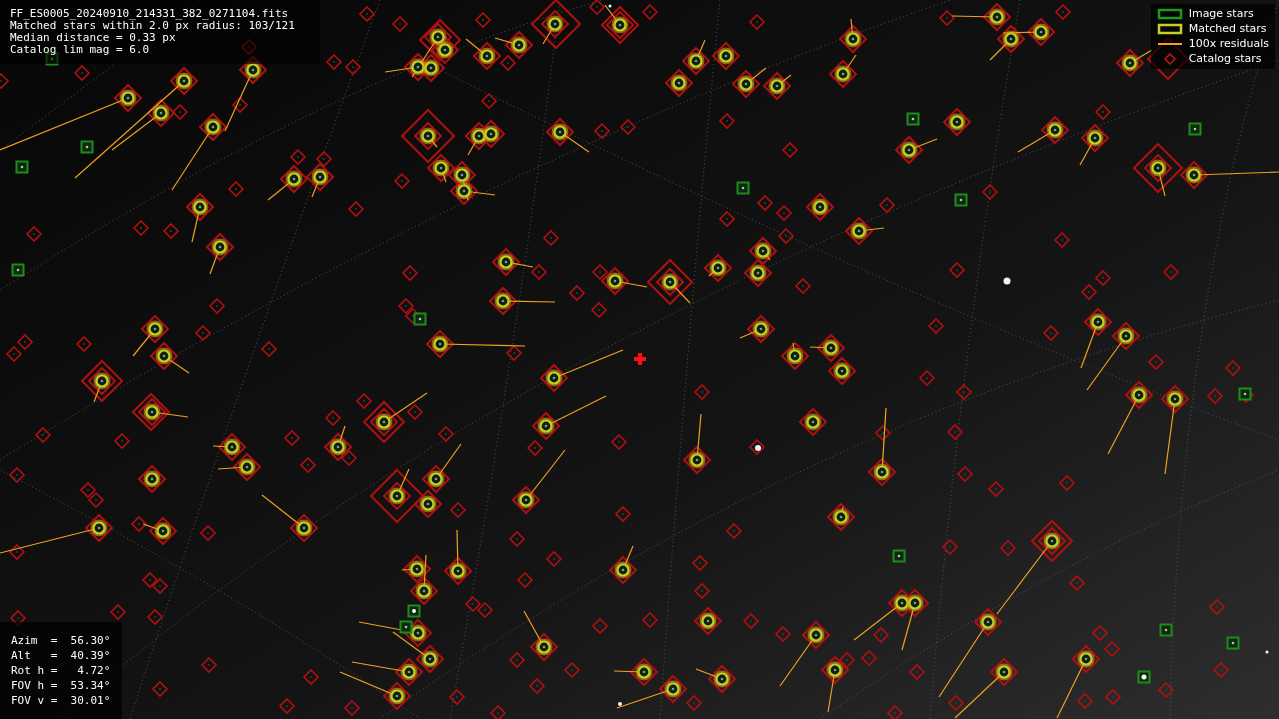  I want to click on pointing-text-line: FOV h = 53.34°, so click(61, 685).